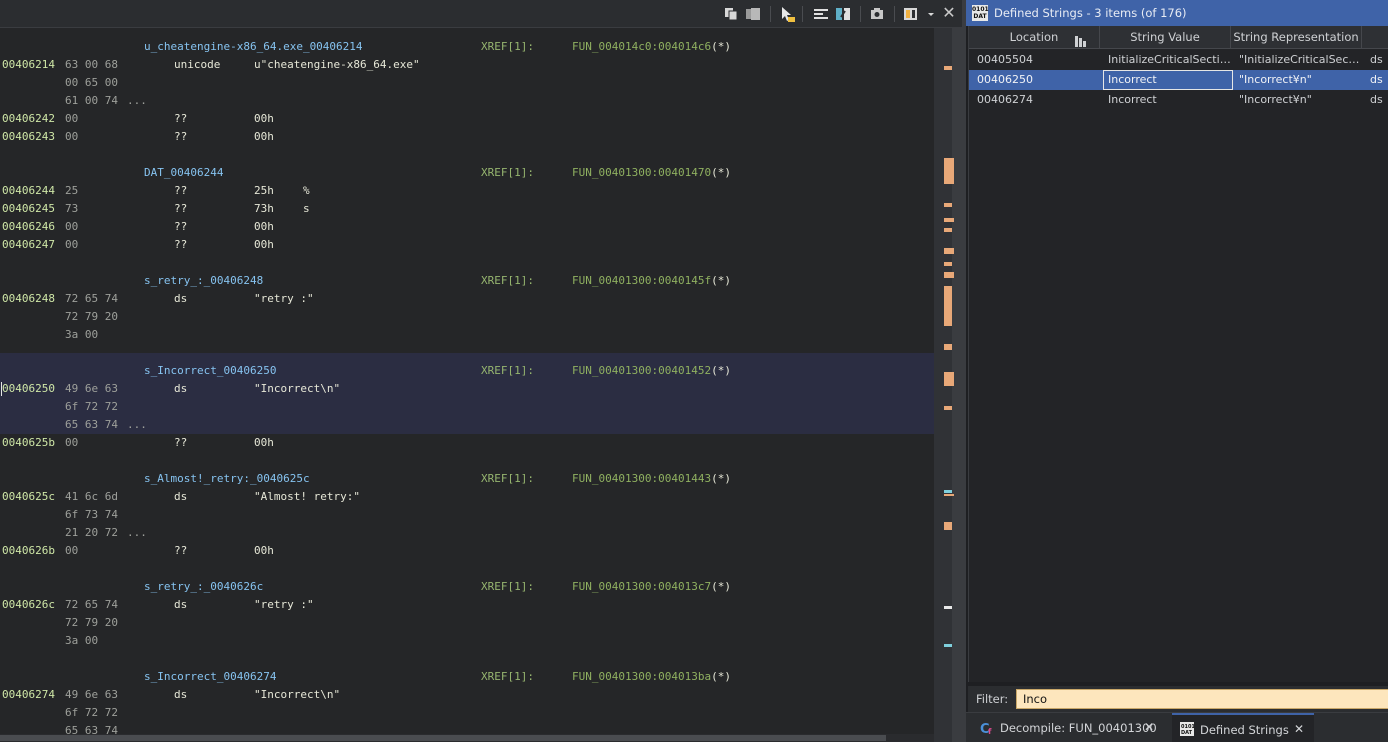 Image resolution: width=1388 pixels, height=742 pixels. I want to click on xref-target: FUN_00401300:00401452, so click(641, 370).